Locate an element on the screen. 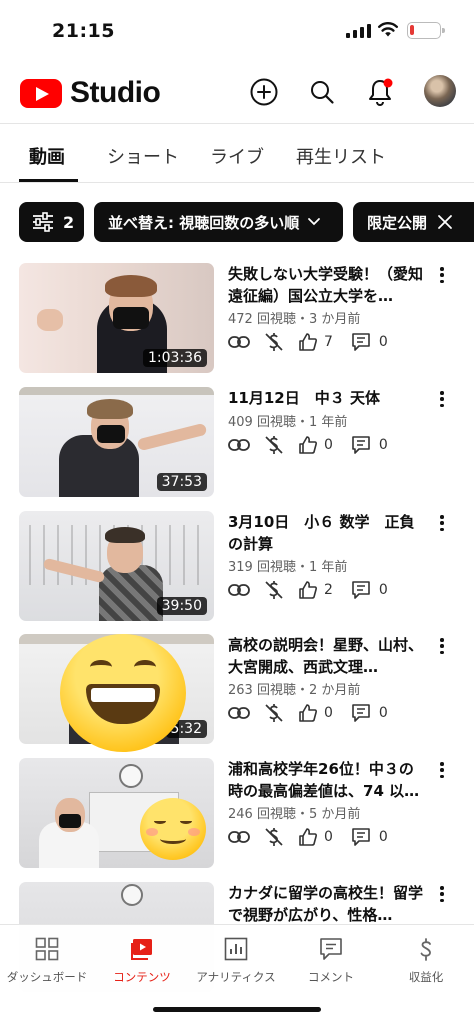 This screenshot has height=1024, width=474. video-item: 37:53 11月12日 中３ 天体 409 回視聴・1 年前 0 0 is located at coordinates (237, 442).